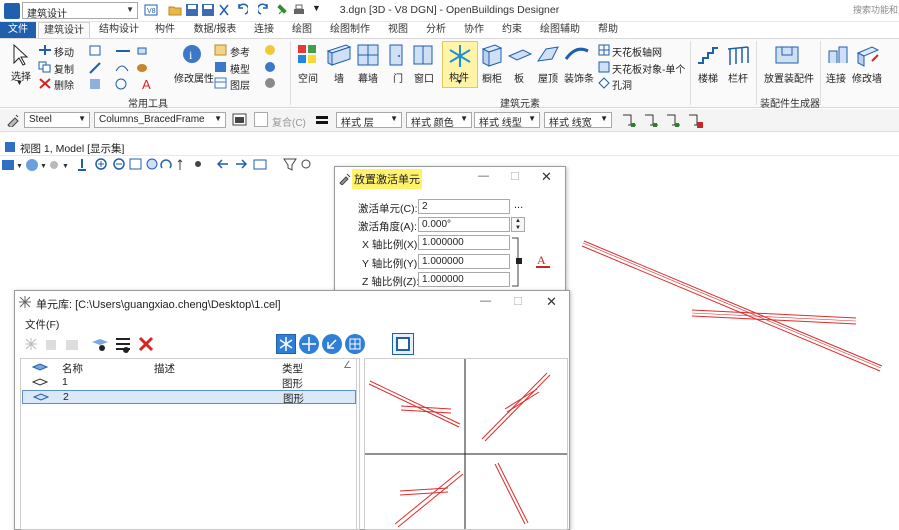 The height and width of the screenshot is (530, 899). Describe the element at coordinates (464, 206) in the screenshot. I see `active-cell-field: 2` at that location.